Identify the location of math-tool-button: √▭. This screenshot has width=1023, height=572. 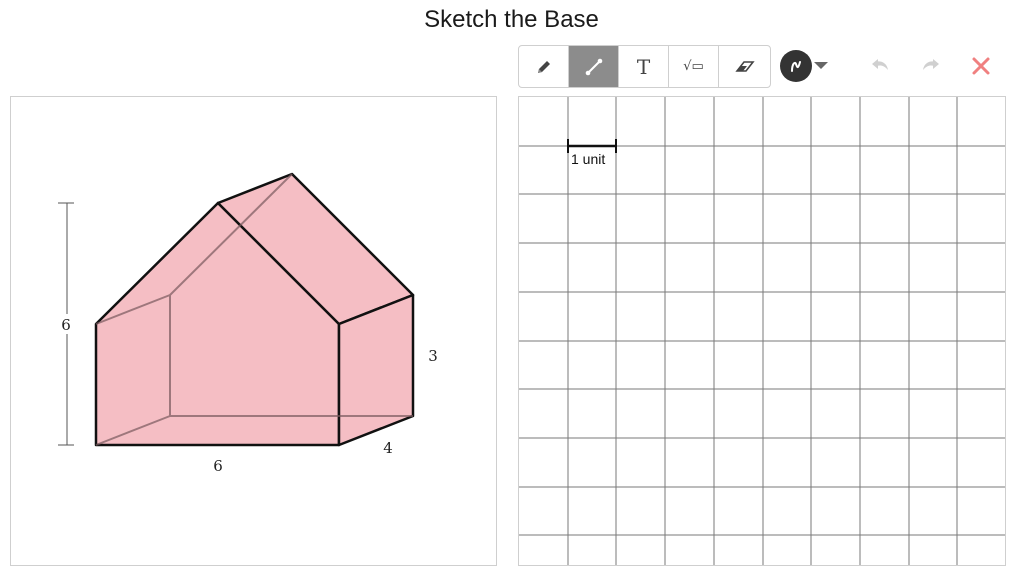
(694, 66).